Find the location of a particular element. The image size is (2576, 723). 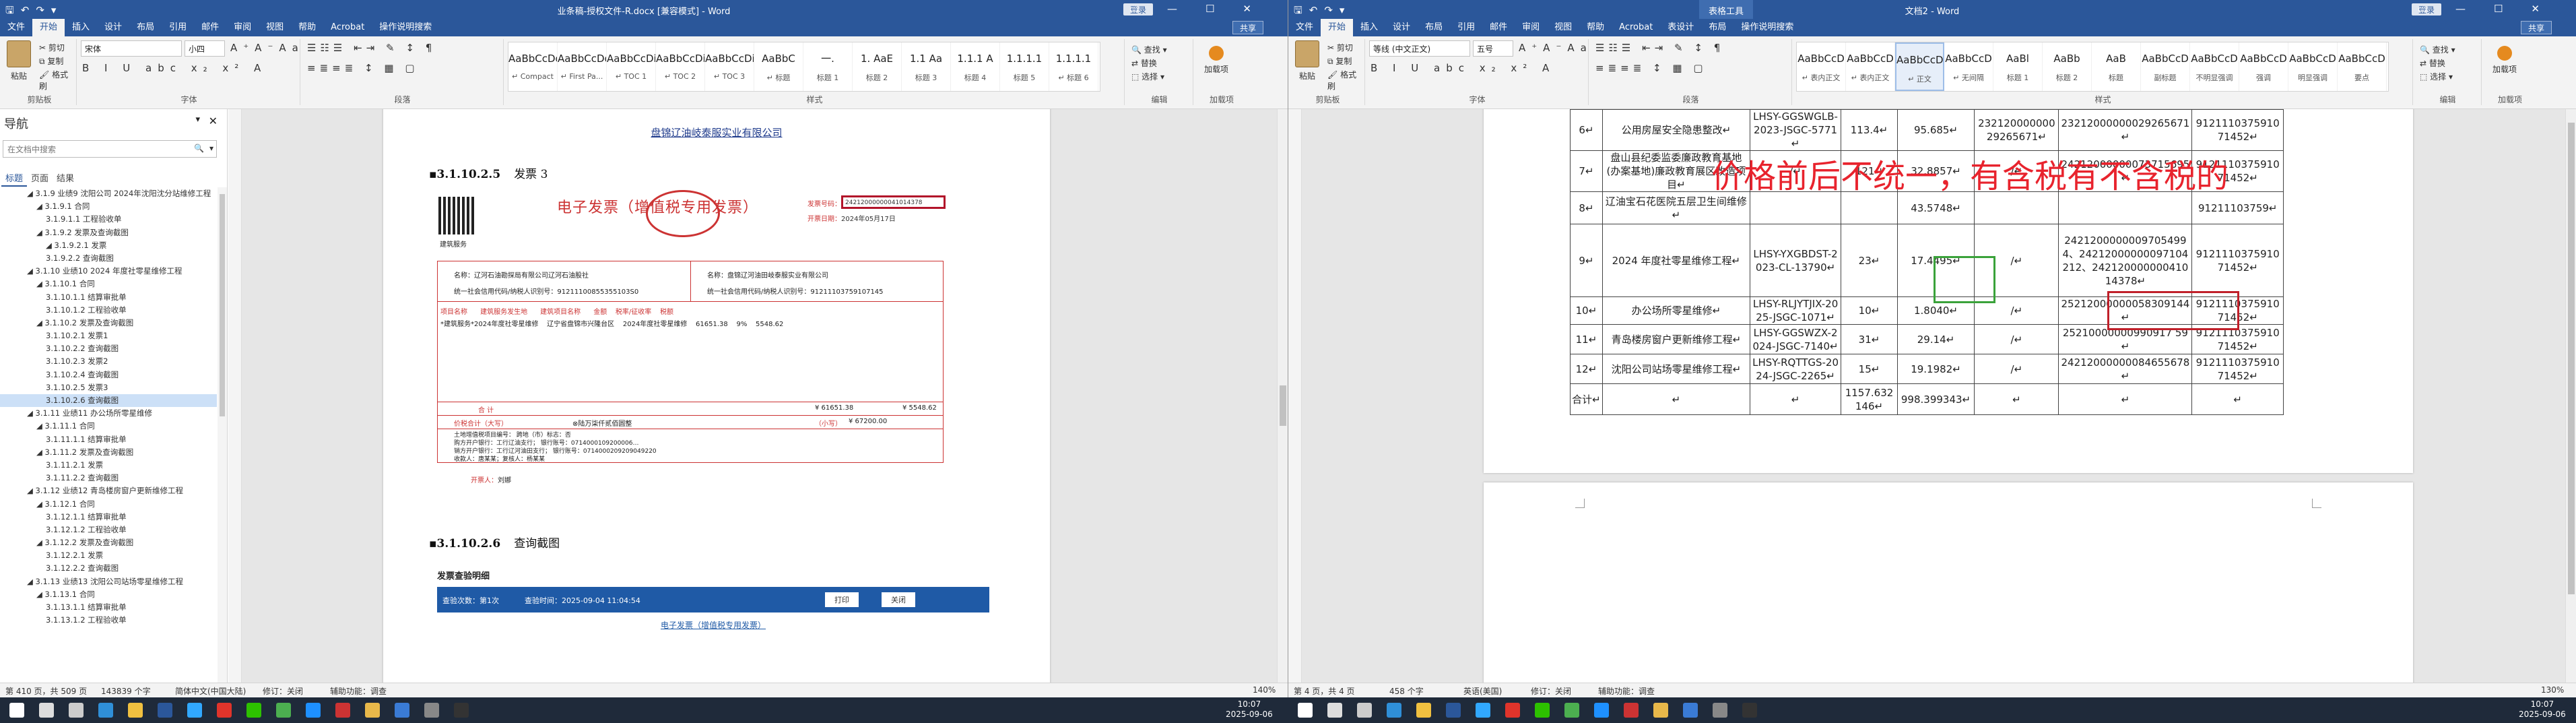

nav-heading-item: ◢ 3.1.9.2.1 发票 is located at coordinates (108, 245).